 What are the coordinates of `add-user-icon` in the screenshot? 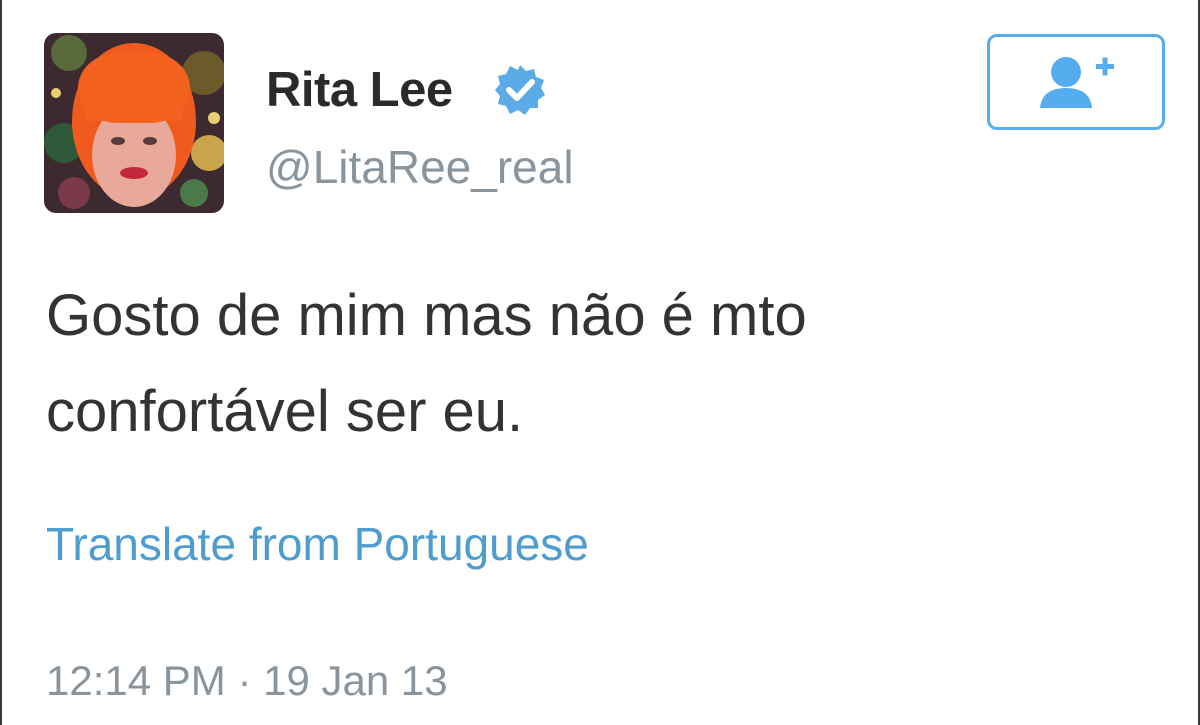 It's located at (1077, 82).